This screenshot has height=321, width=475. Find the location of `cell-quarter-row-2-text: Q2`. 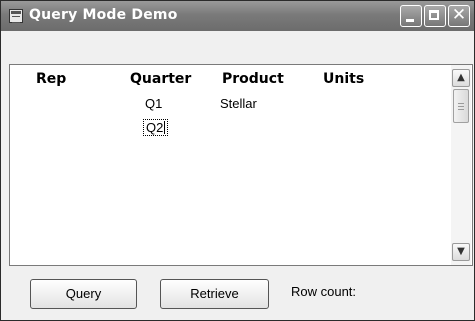

cell-quarter-row-2-text: Q2 is located at coordinates (155, 127).